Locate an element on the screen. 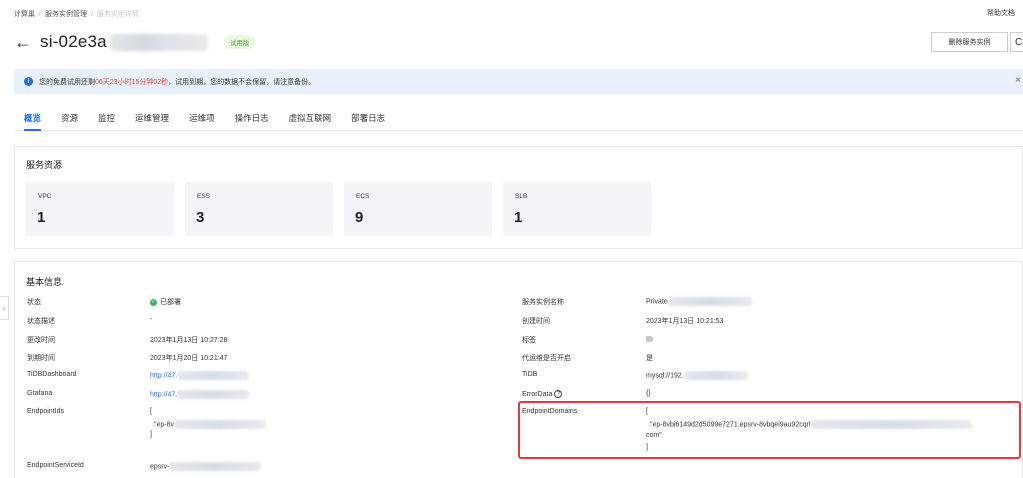 Image resolution: width=1023 pixels, height=478 pixels. instance-name-label: 服务实例名称 is located at coordinates (543, 302).